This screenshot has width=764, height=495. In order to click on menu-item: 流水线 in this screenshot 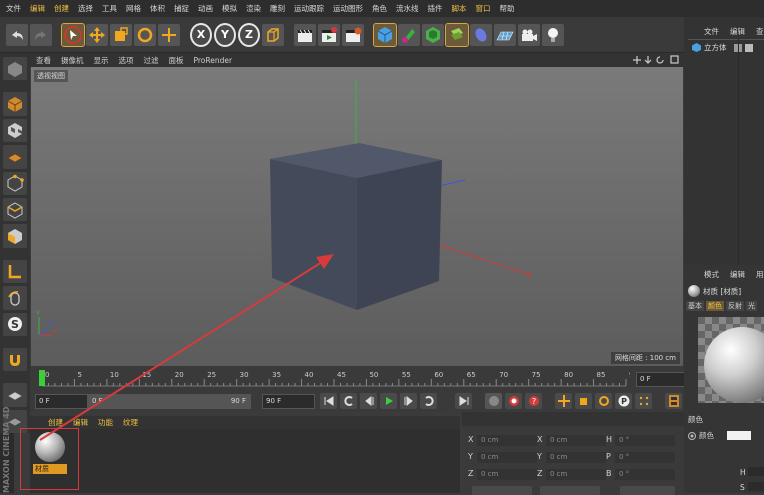, I will do `click(407, 8)`.